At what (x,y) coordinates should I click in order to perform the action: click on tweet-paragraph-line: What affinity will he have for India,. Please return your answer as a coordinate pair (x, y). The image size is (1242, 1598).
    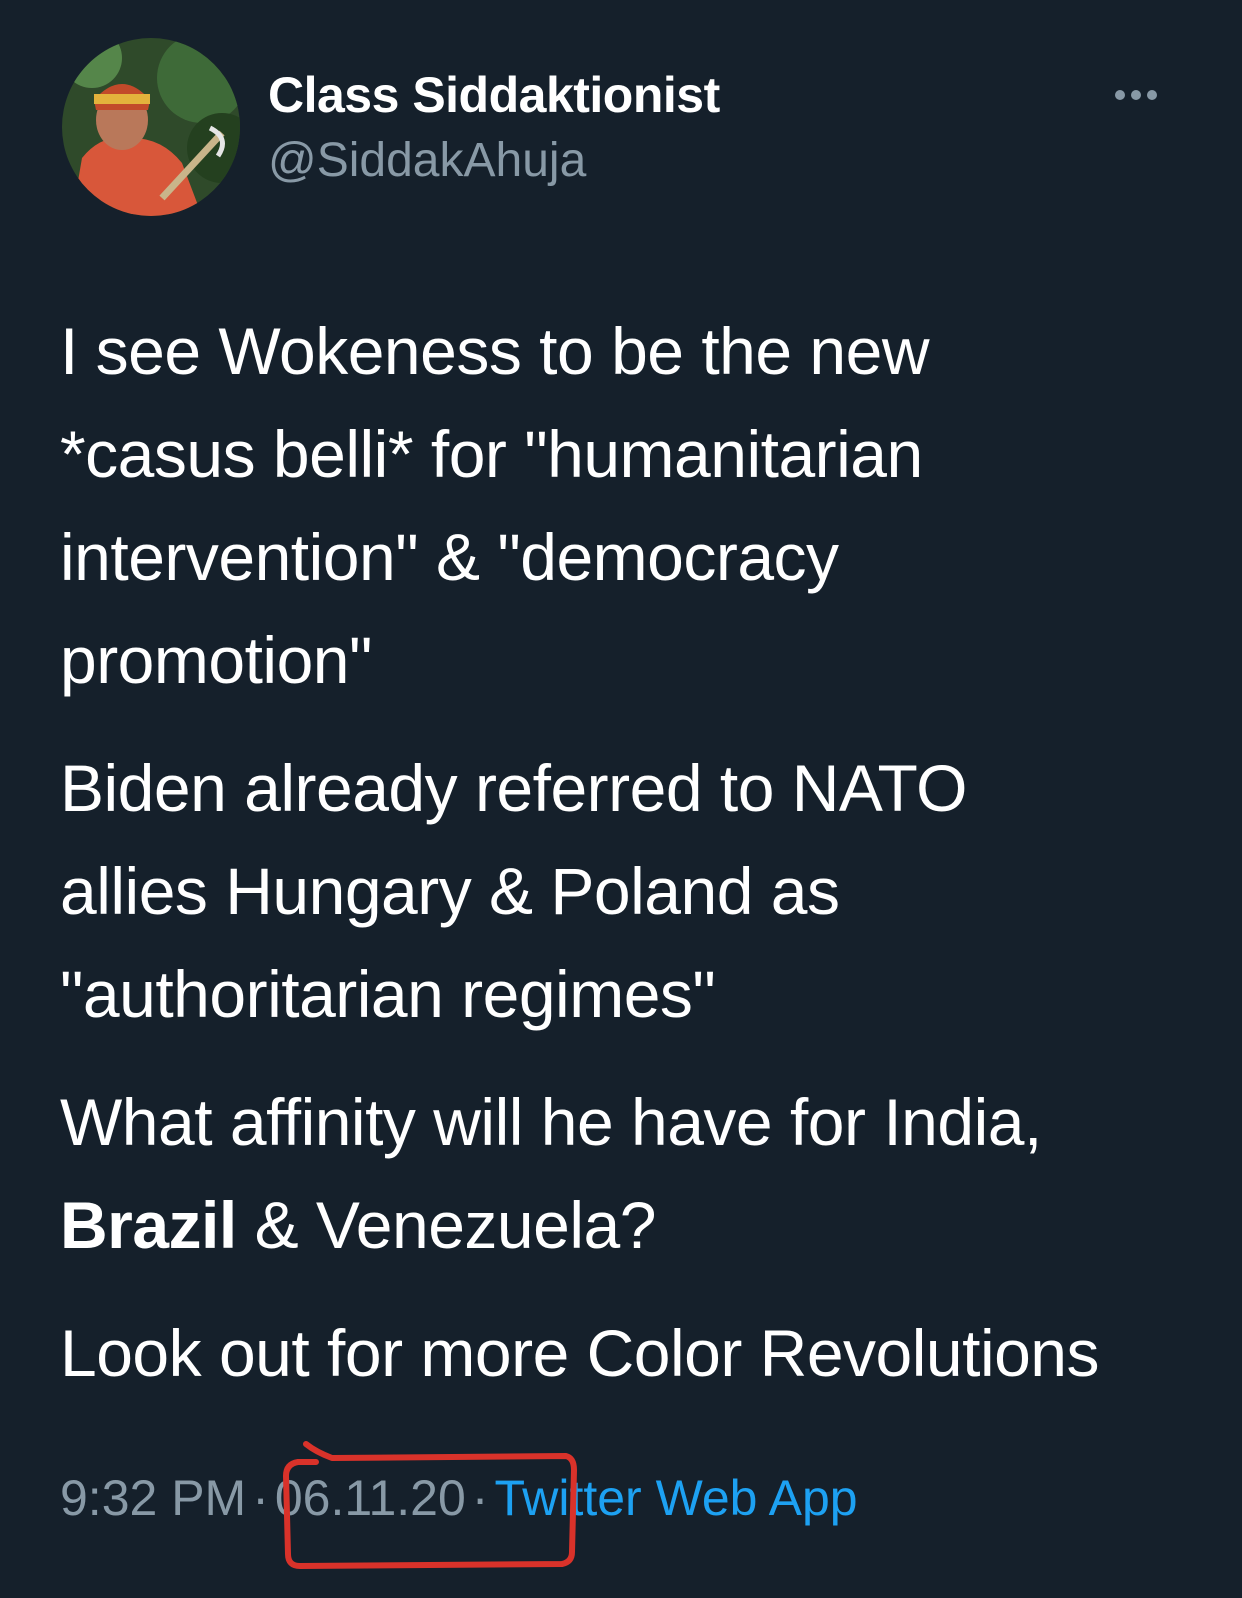
    Looking at the image, I should click on (551, 1122).